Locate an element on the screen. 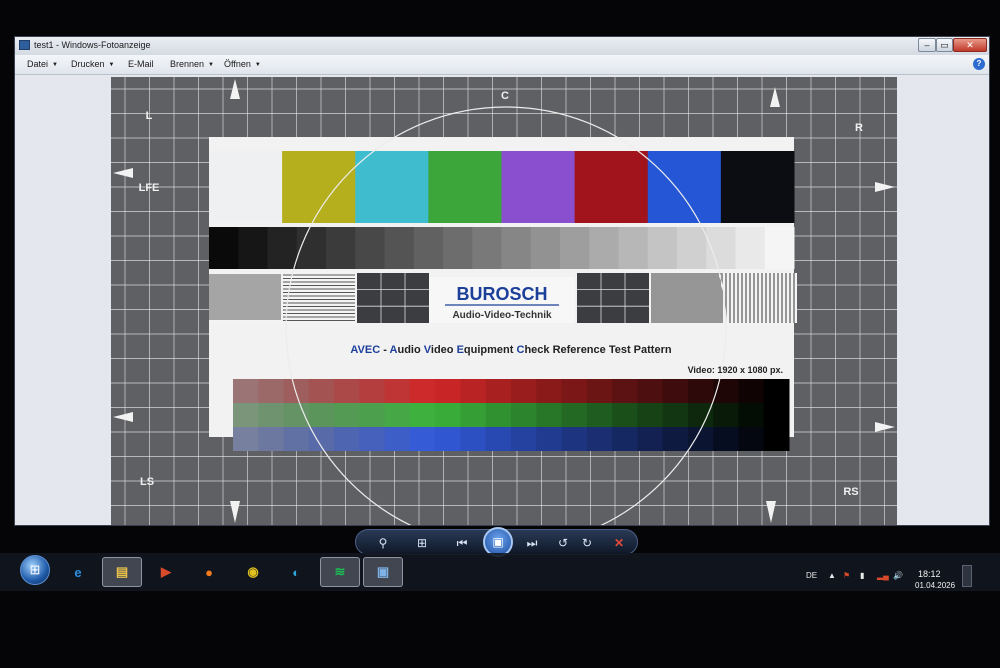 The height and width of the screenshot is (668, 1000). menu-datei: Datei ▼ is located at coordinates (42, 64).